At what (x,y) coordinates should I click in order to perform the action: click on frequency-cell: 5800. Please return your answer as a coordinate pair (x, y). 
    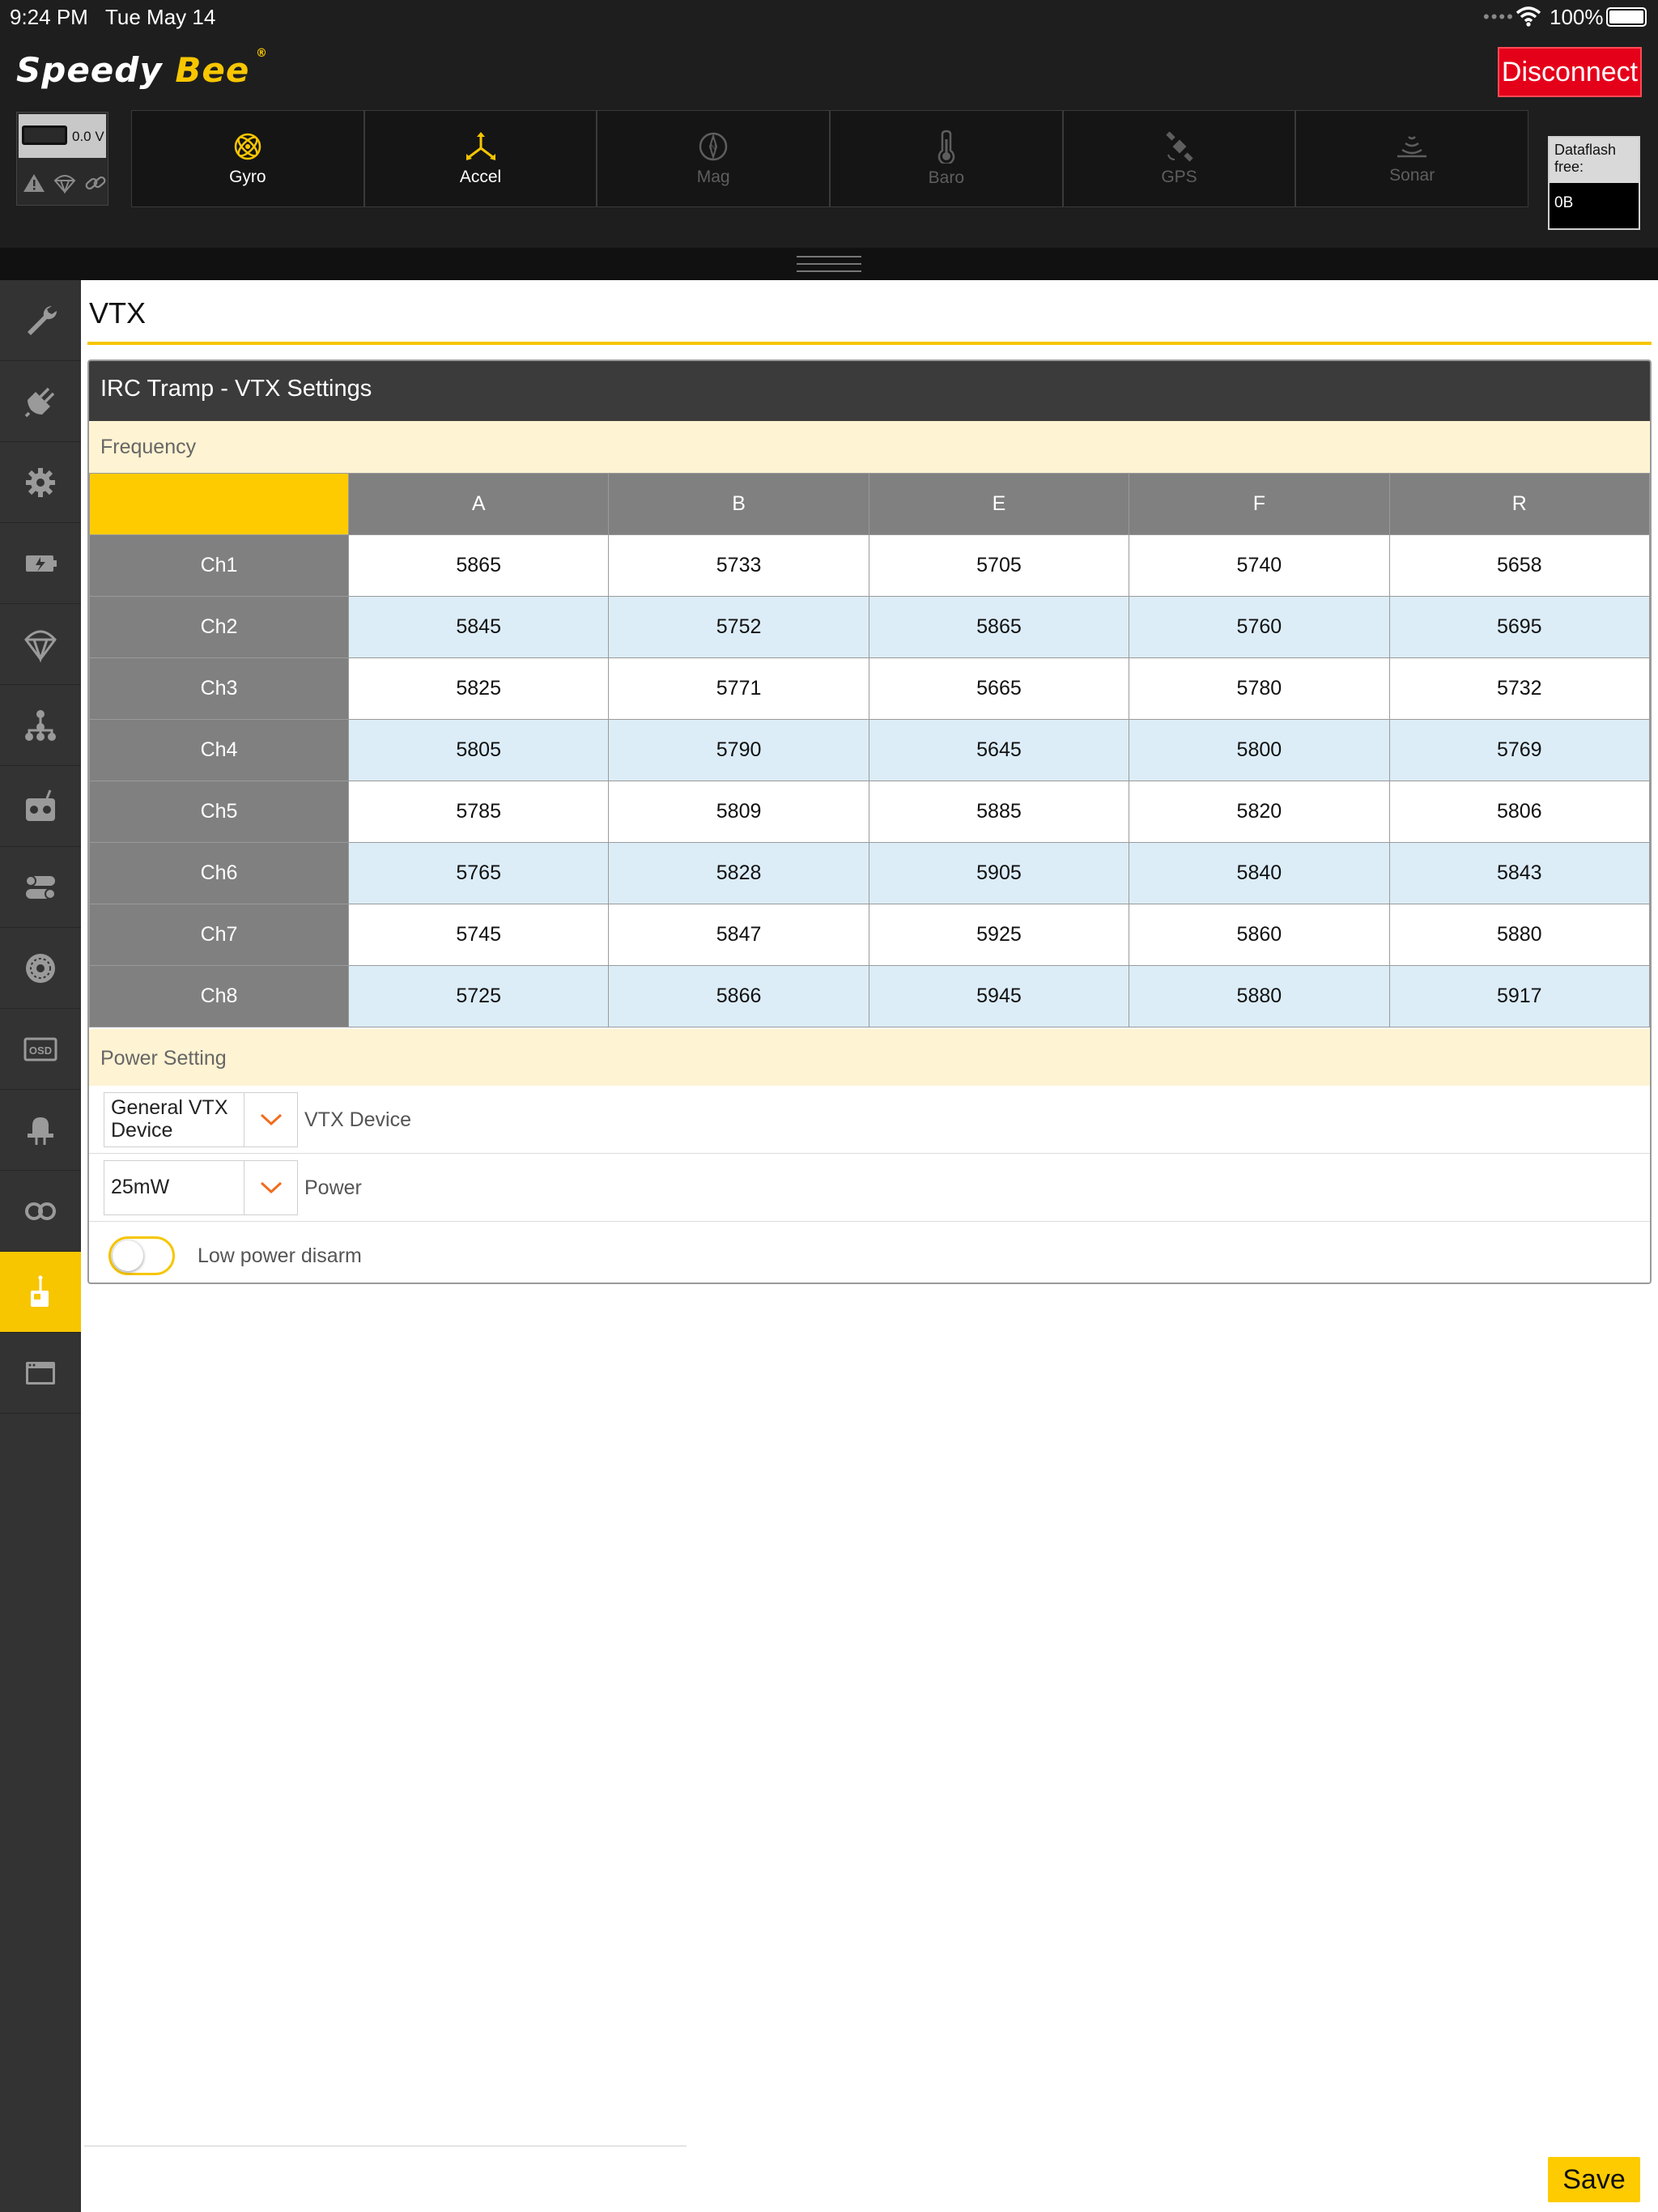
    Looking at the image, I should click on (1259, 750).